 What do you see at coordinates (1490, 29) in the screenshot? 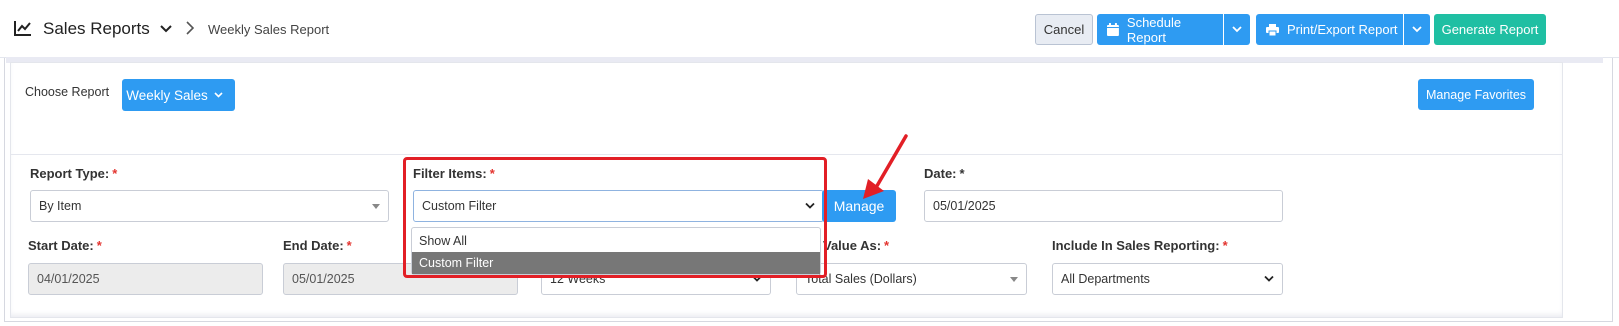
I see `generate-report-button: Generate Report` at bounding box center [1490, 29].